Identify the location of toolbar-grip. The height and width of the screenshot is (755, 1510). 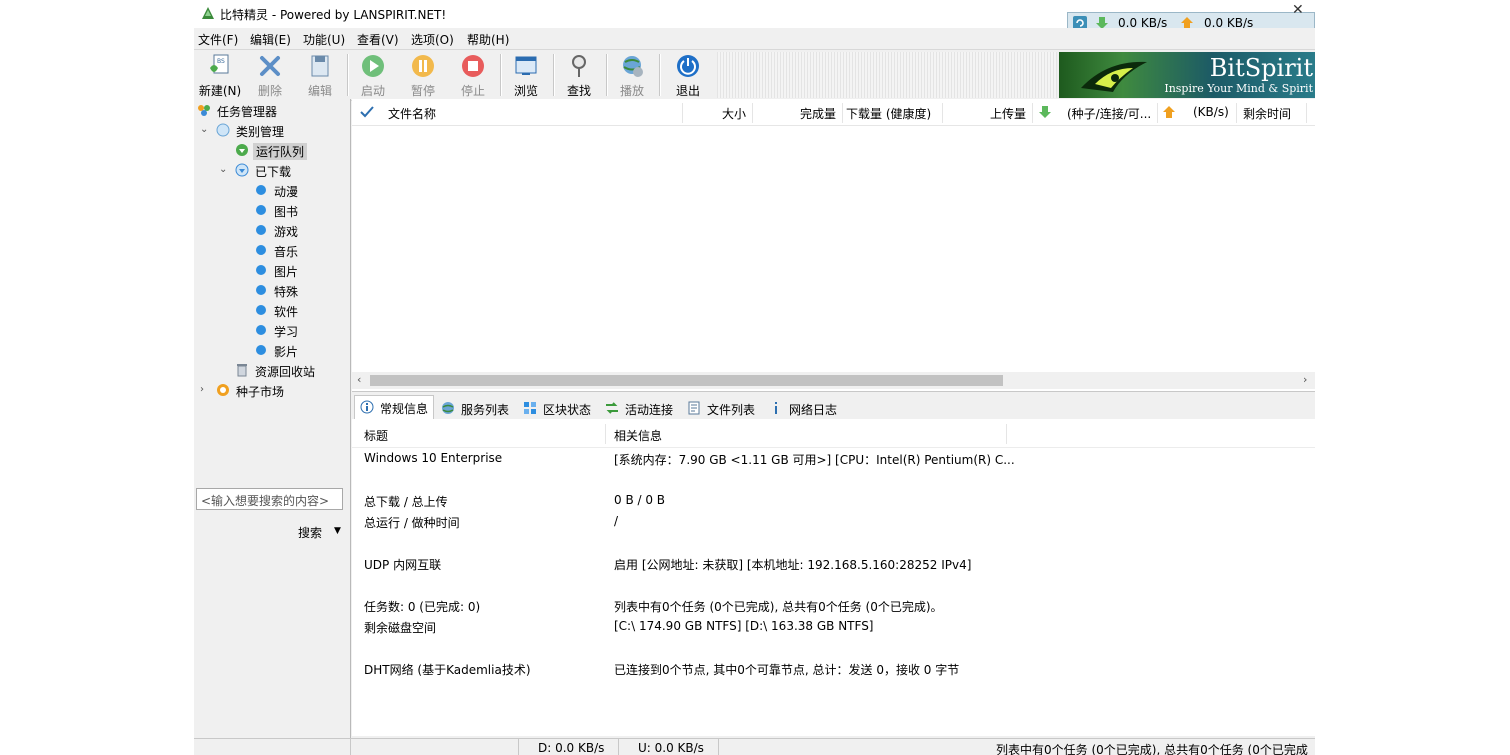
(887, 75).